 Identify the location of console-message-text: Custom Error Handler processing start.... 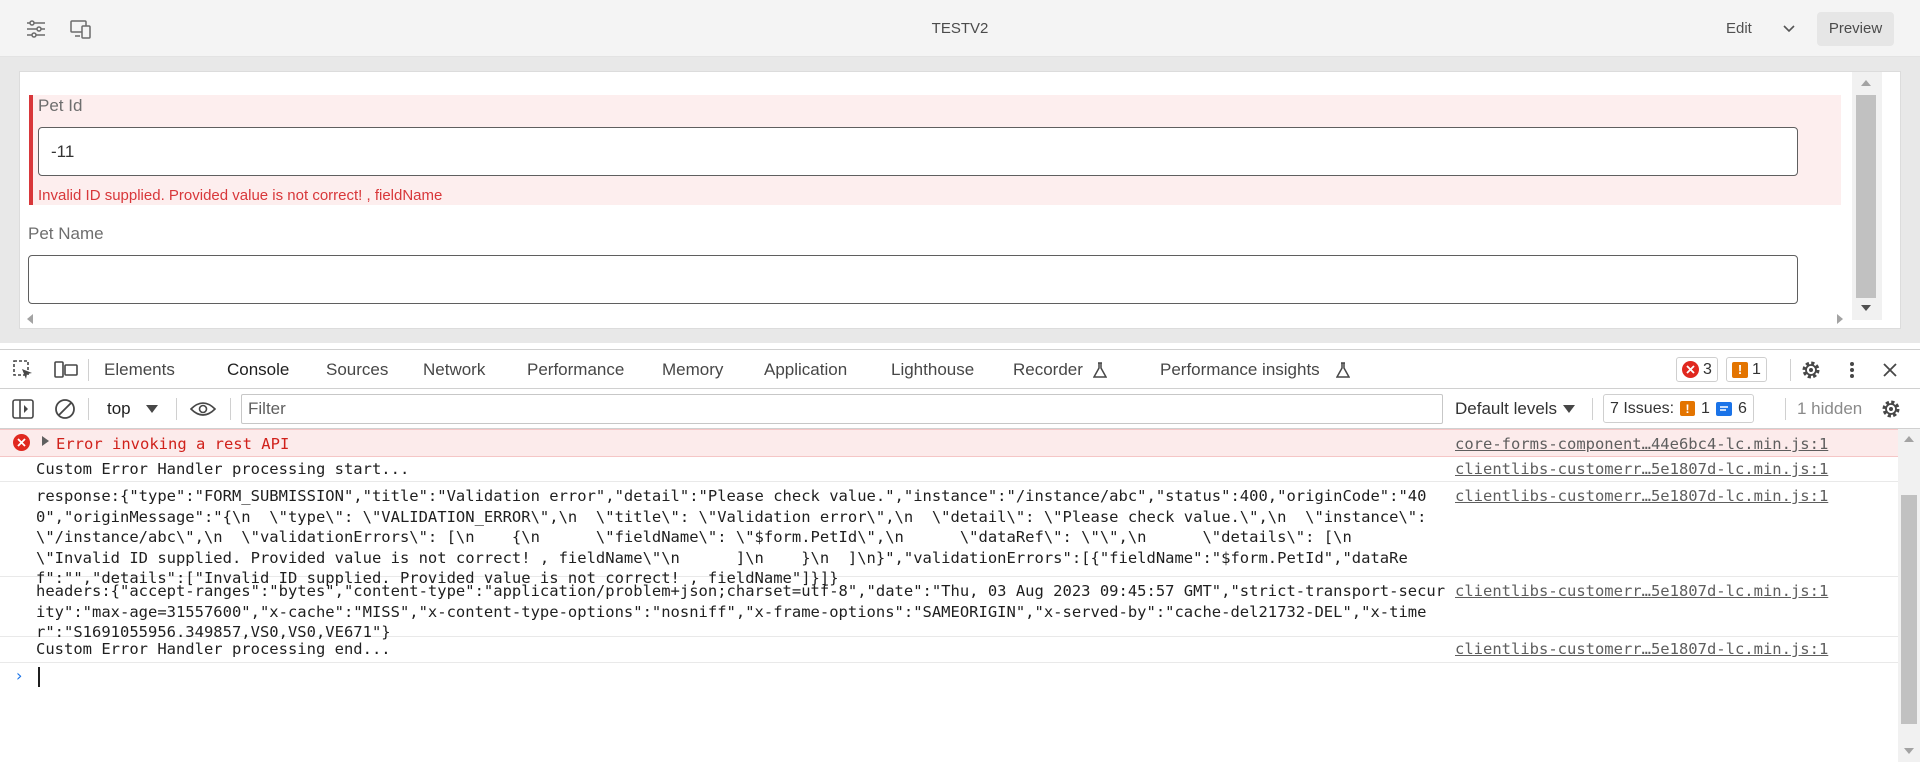
(223, 469).